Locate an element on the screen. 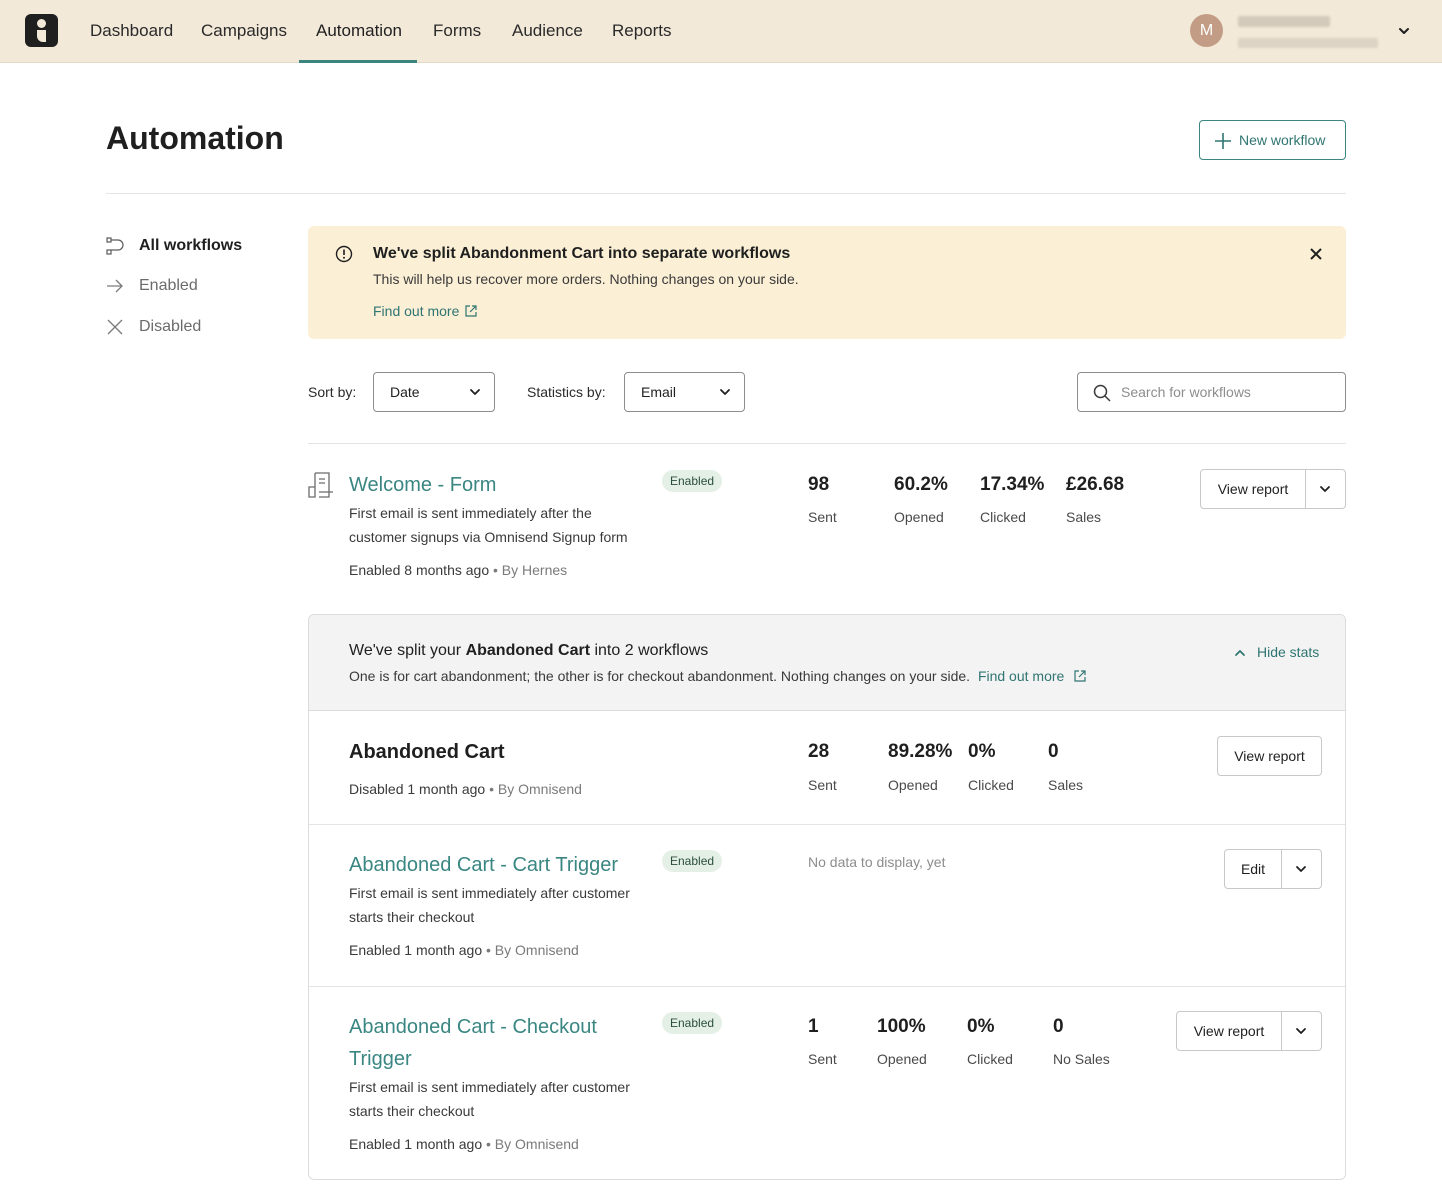 This screenshot has width=1442, height=1196. workflow-meta-status: Enabled 1 month ago is located at coordinates (416, 950).